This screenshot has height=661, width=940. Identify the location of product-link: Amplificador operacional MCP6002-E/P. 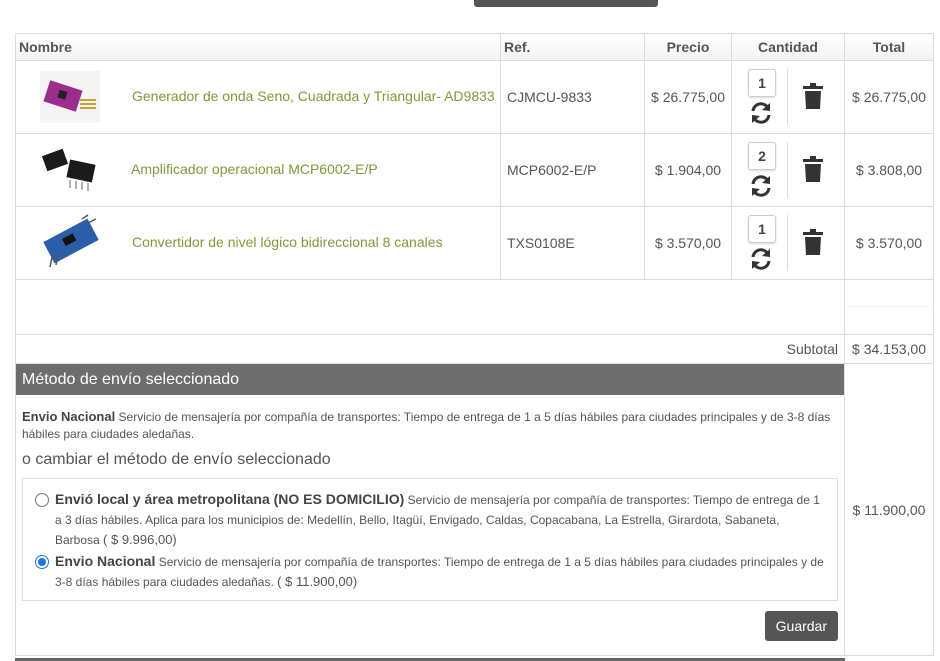
(254, 169).